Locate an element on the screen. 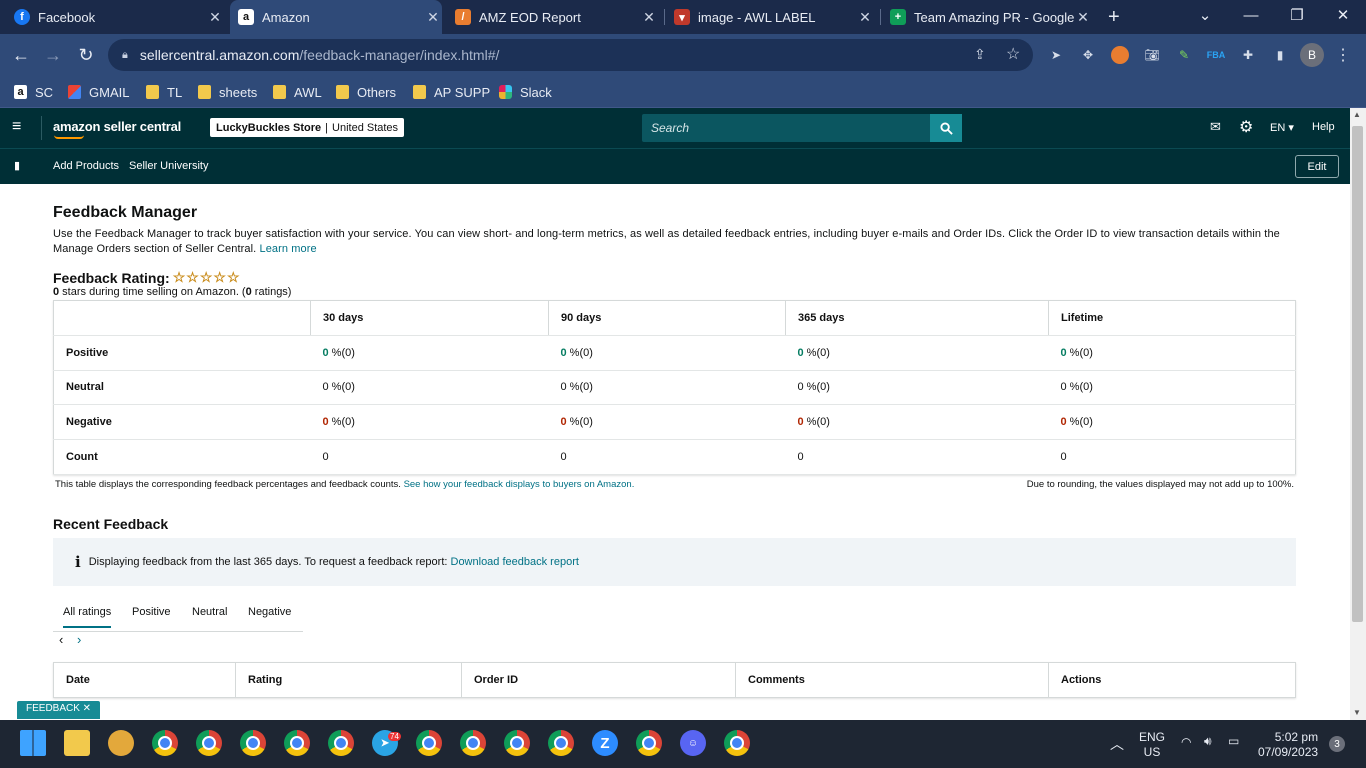  tab-amazon: a Amazon ✕ is located at coordinates (336, 17).